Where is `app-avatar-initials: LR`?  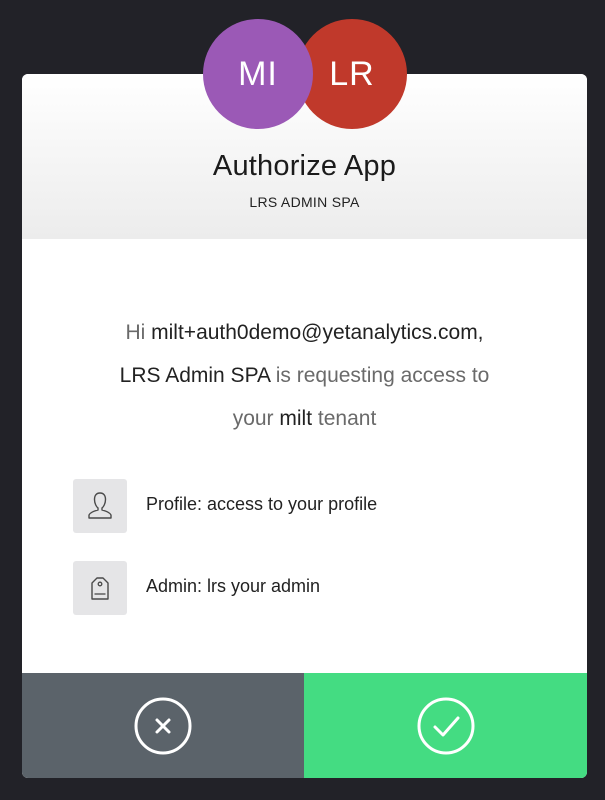 app-avatar-initials: LR is located at coordinates (352, 73).